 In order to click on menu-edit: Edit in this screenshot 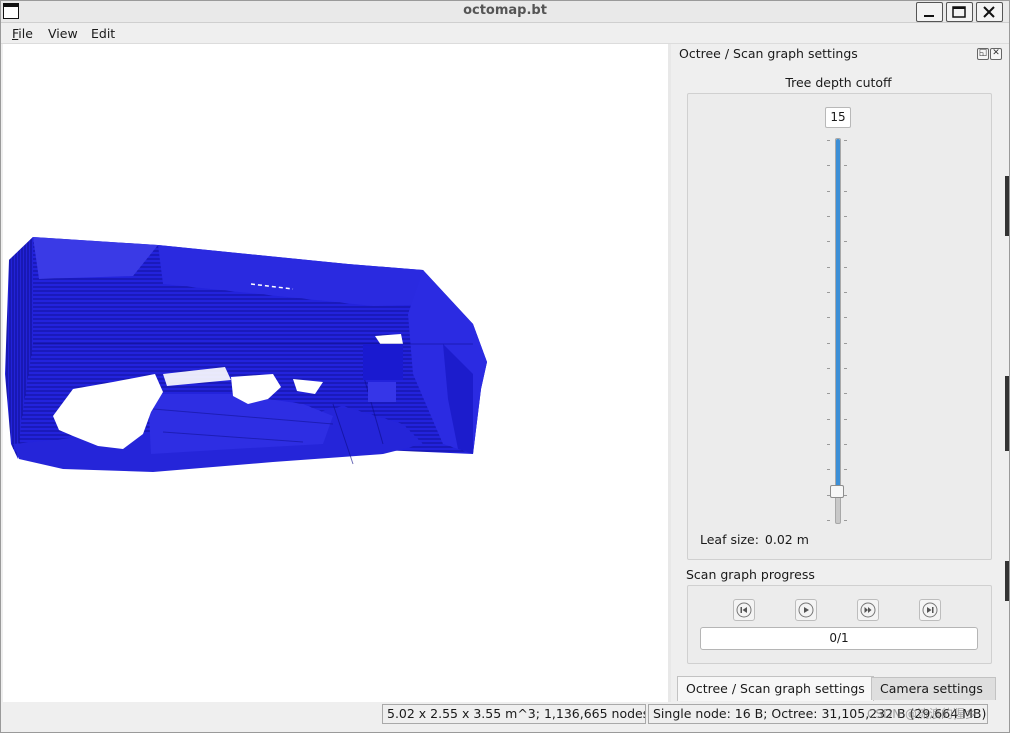, I will do `click(103, 33)`.